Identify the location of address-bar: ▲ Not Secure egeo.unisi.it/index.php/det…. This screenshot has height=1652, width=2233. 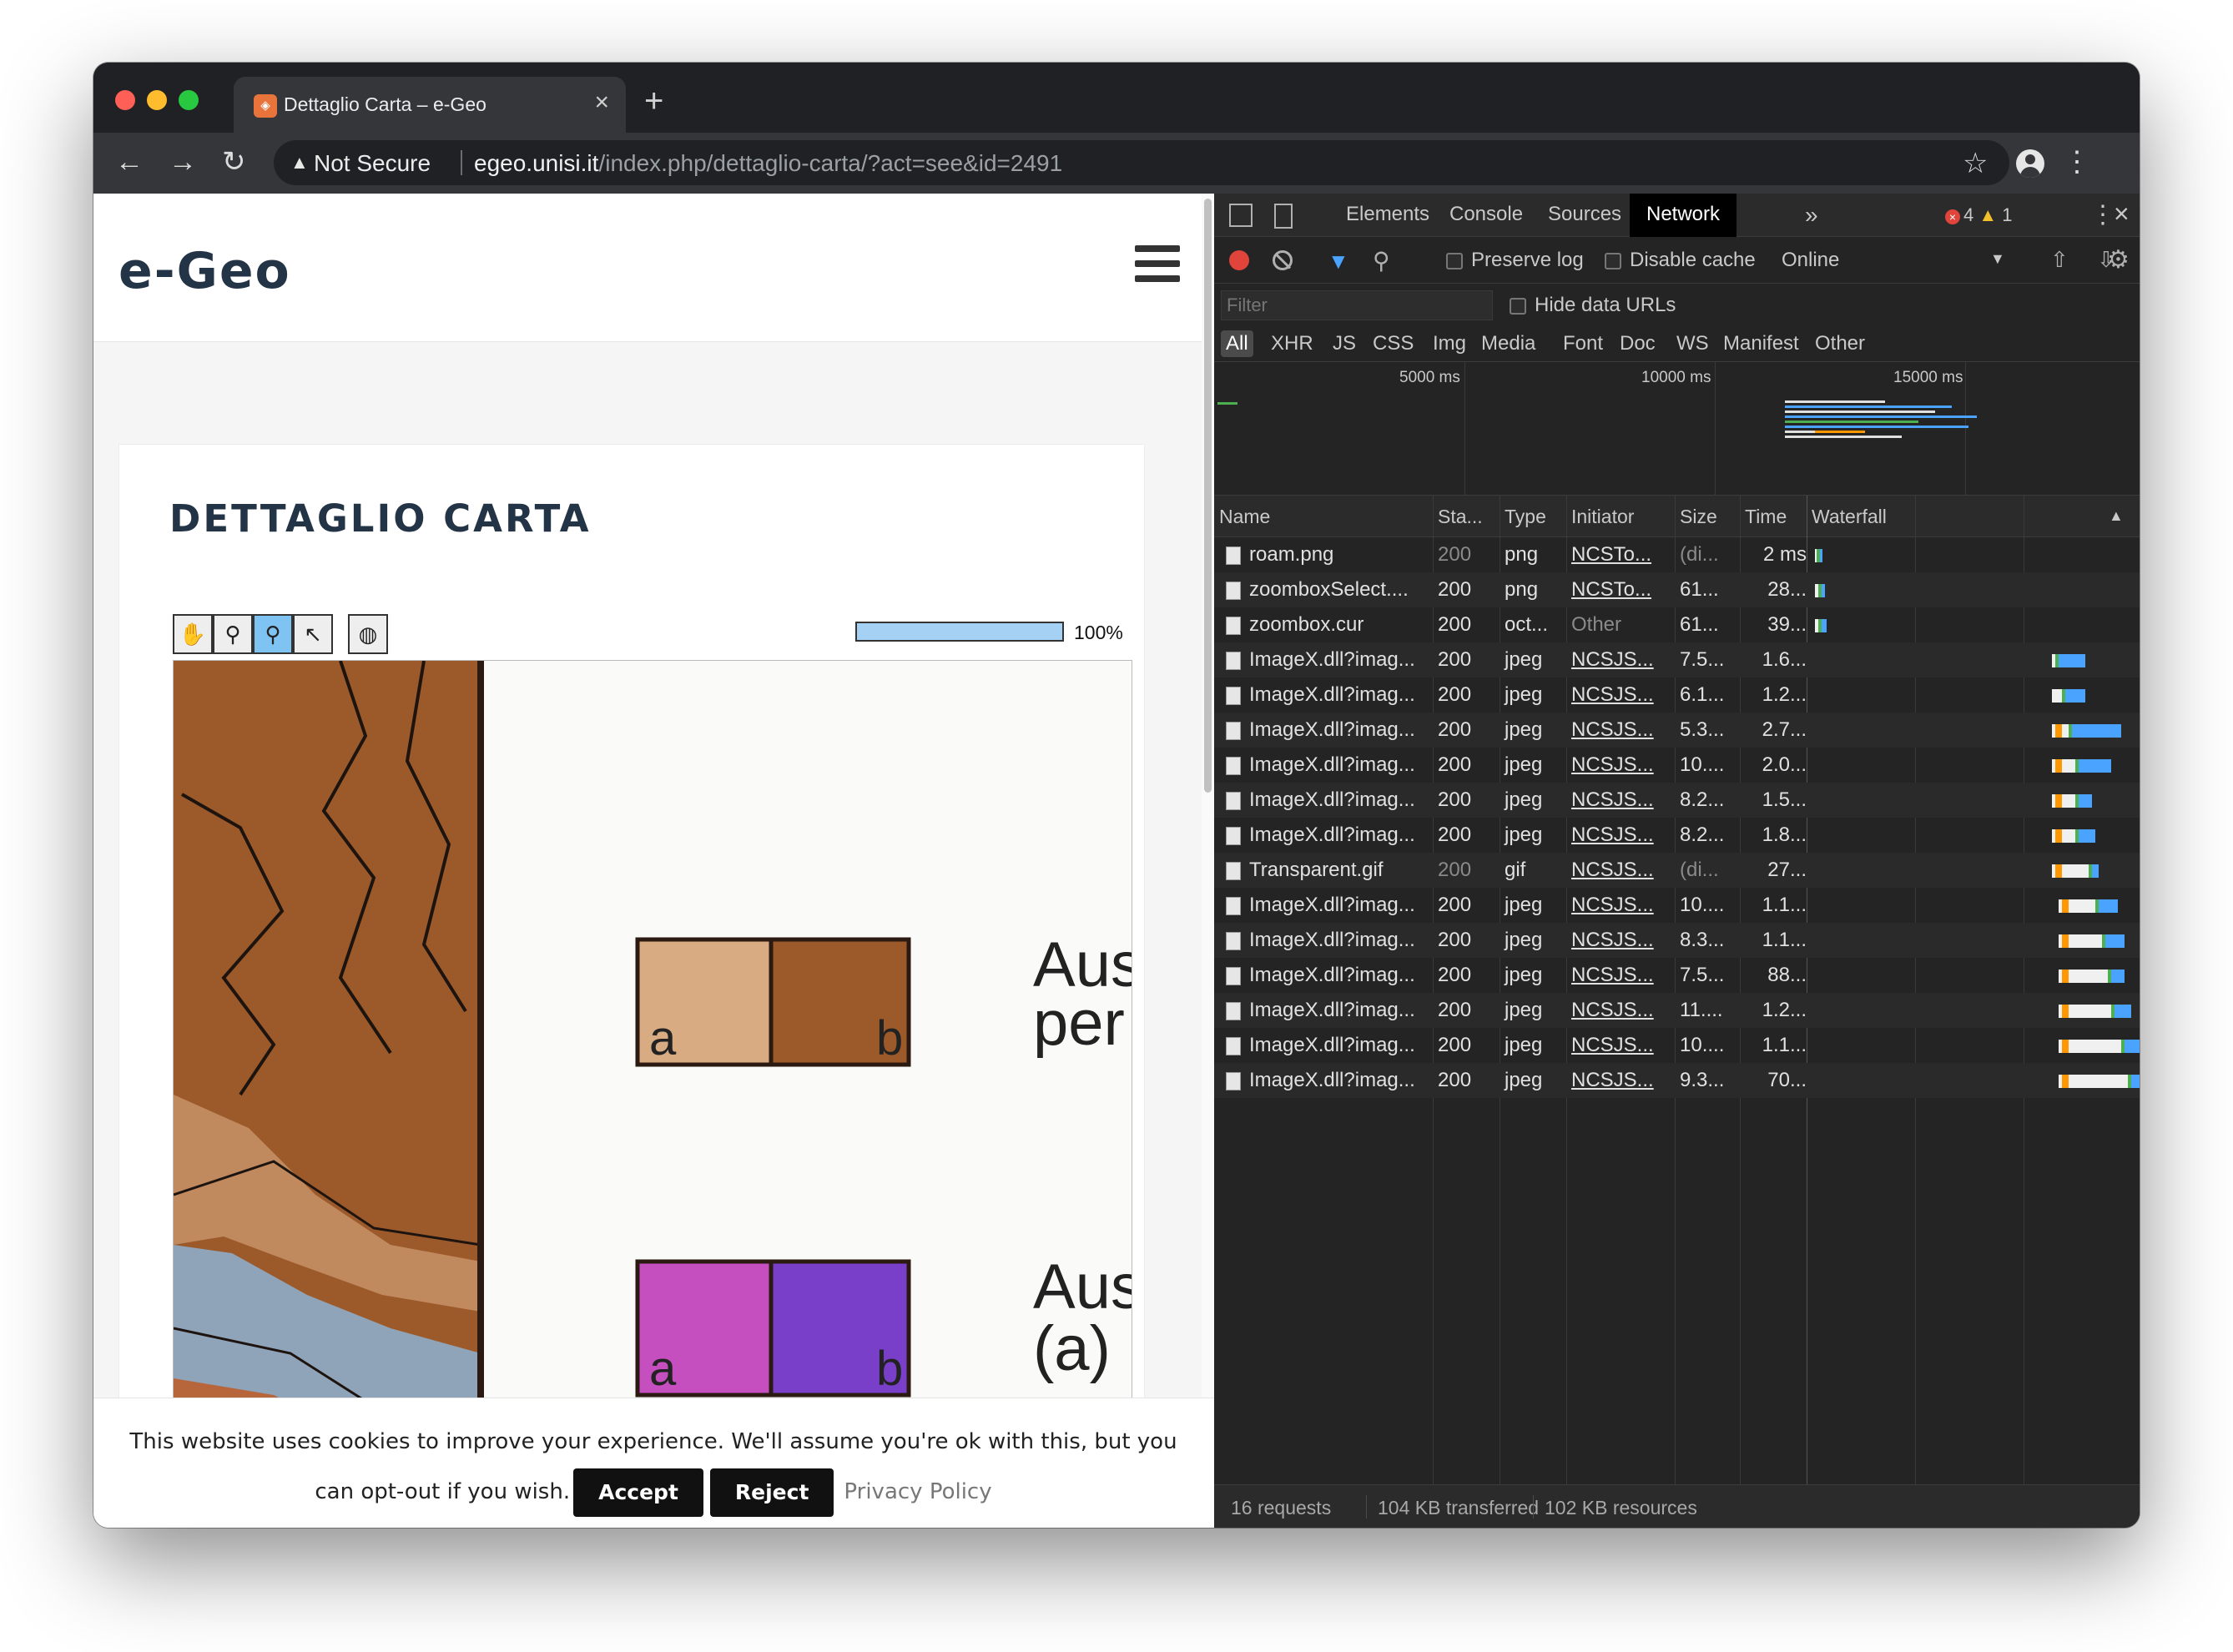
(1141, 163).